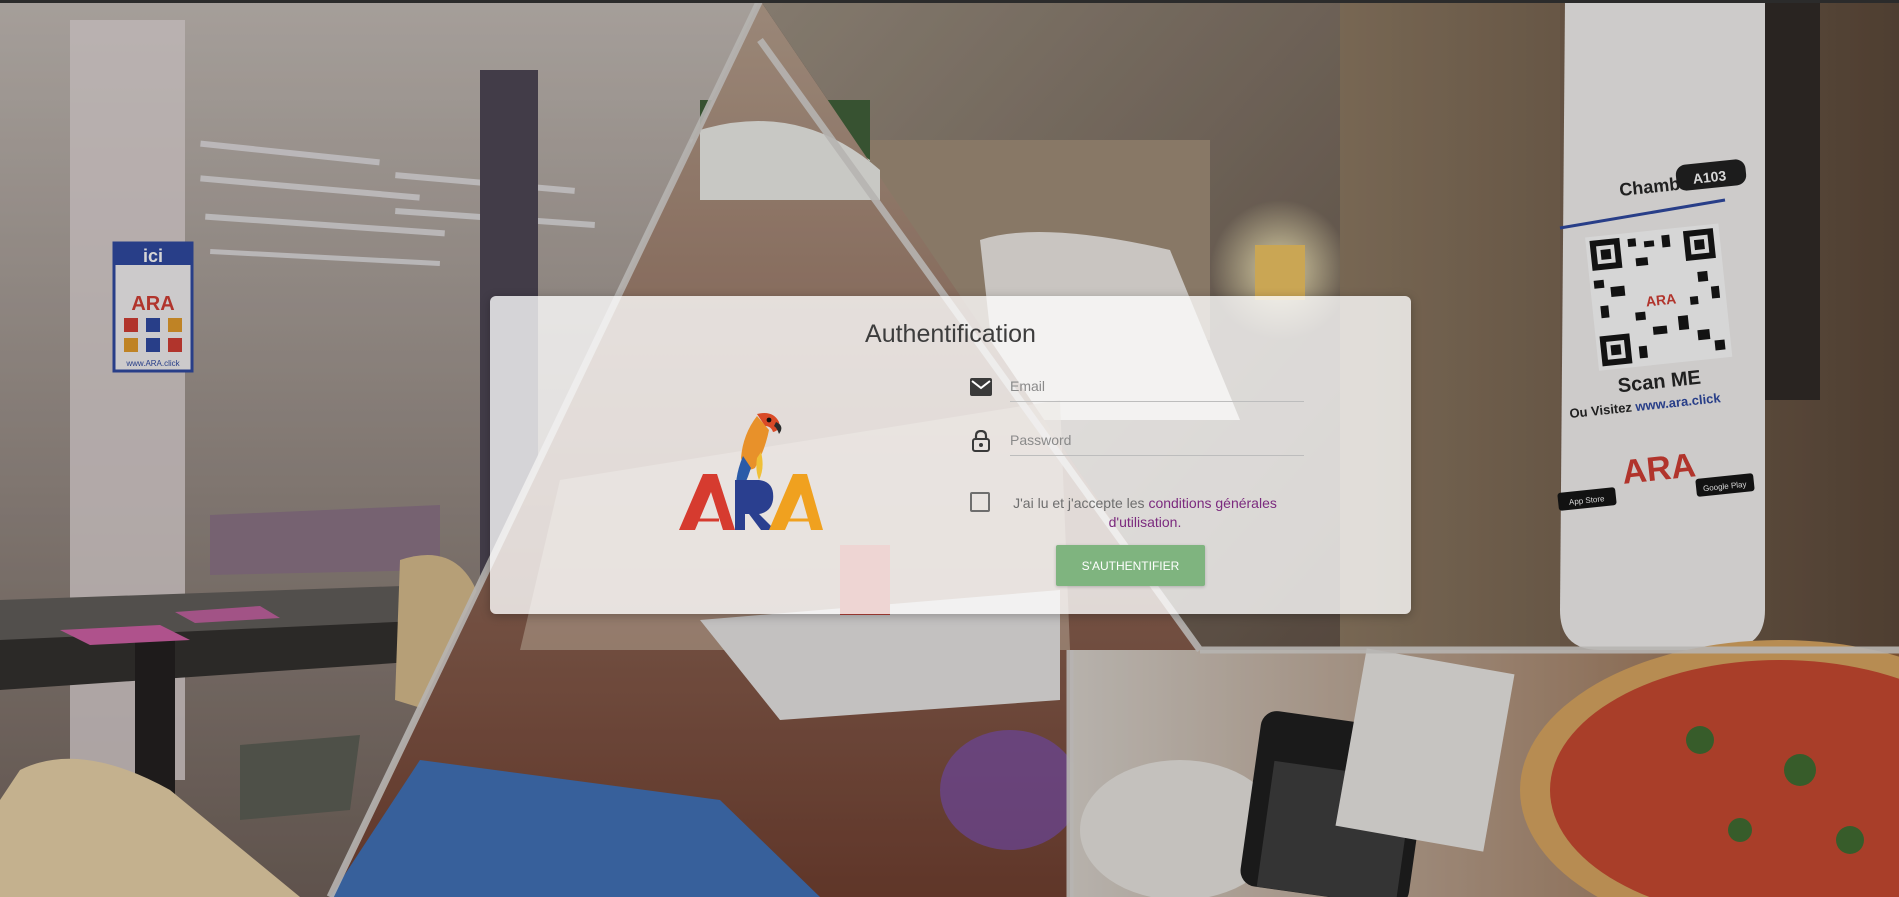  What do you see at coordinates (1157, 386) in the screenshot?
I see `email-input` at bounding box center [1157, 386].